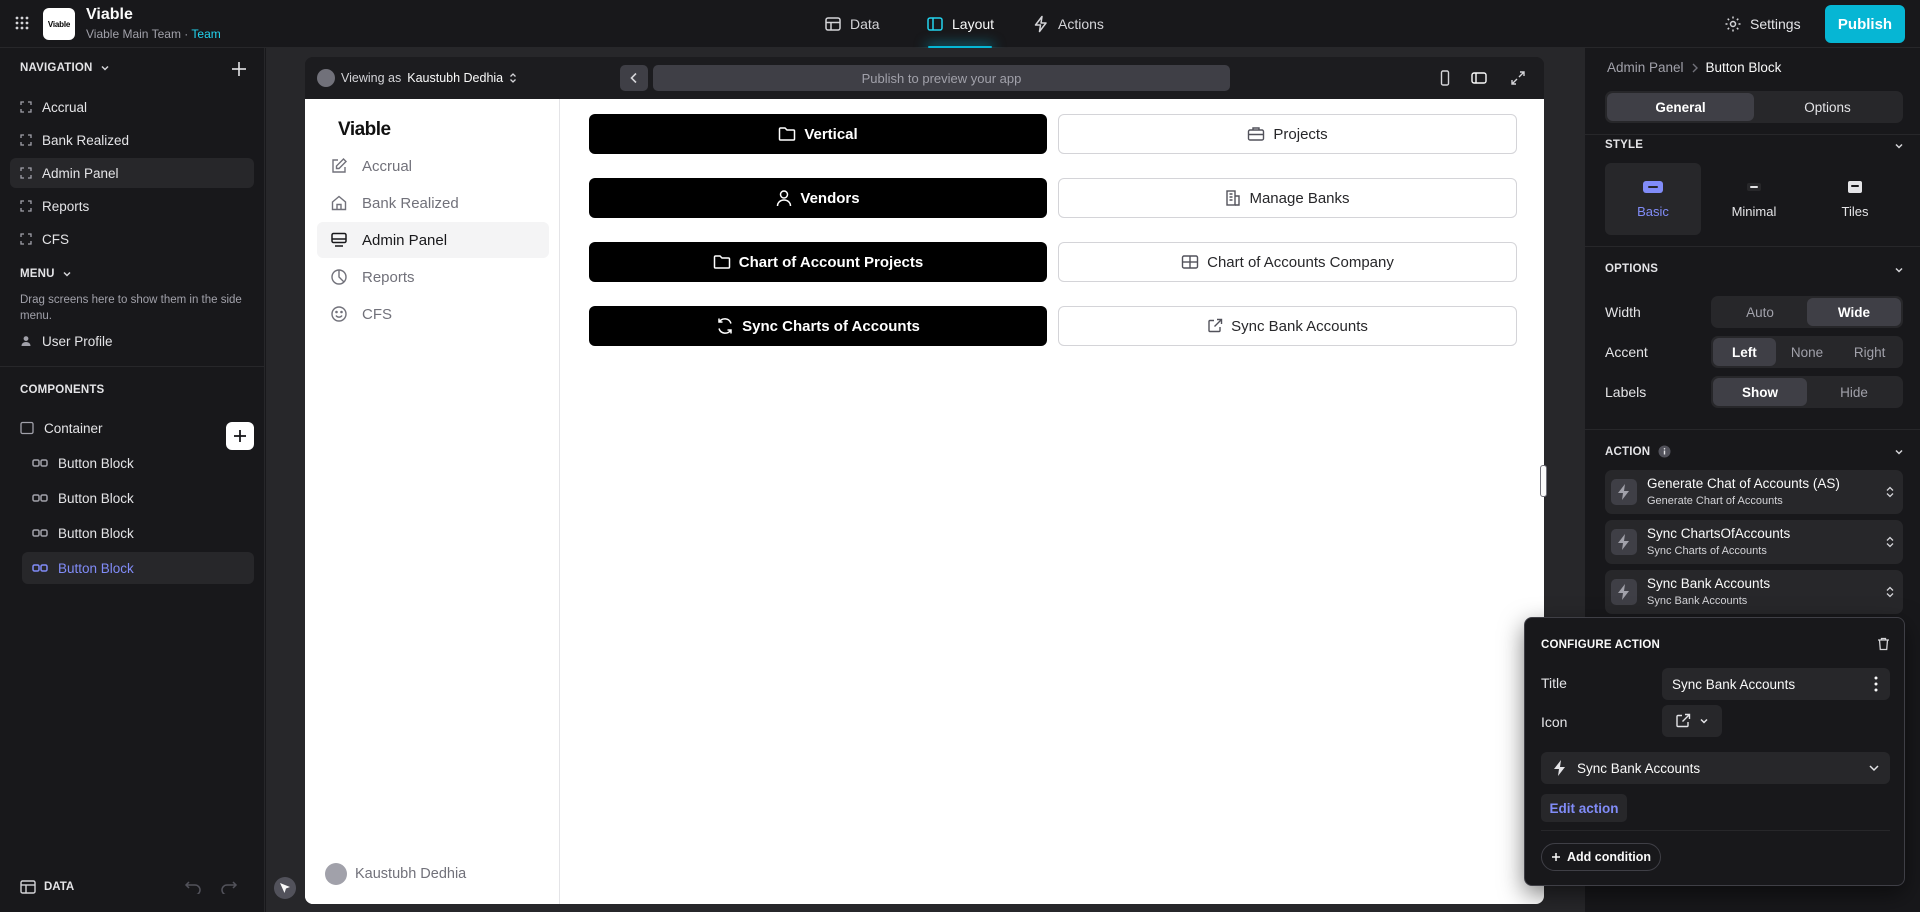 This screenshot has height=912, width=1920. I want to click on expand-icon, so click(1518, 78).